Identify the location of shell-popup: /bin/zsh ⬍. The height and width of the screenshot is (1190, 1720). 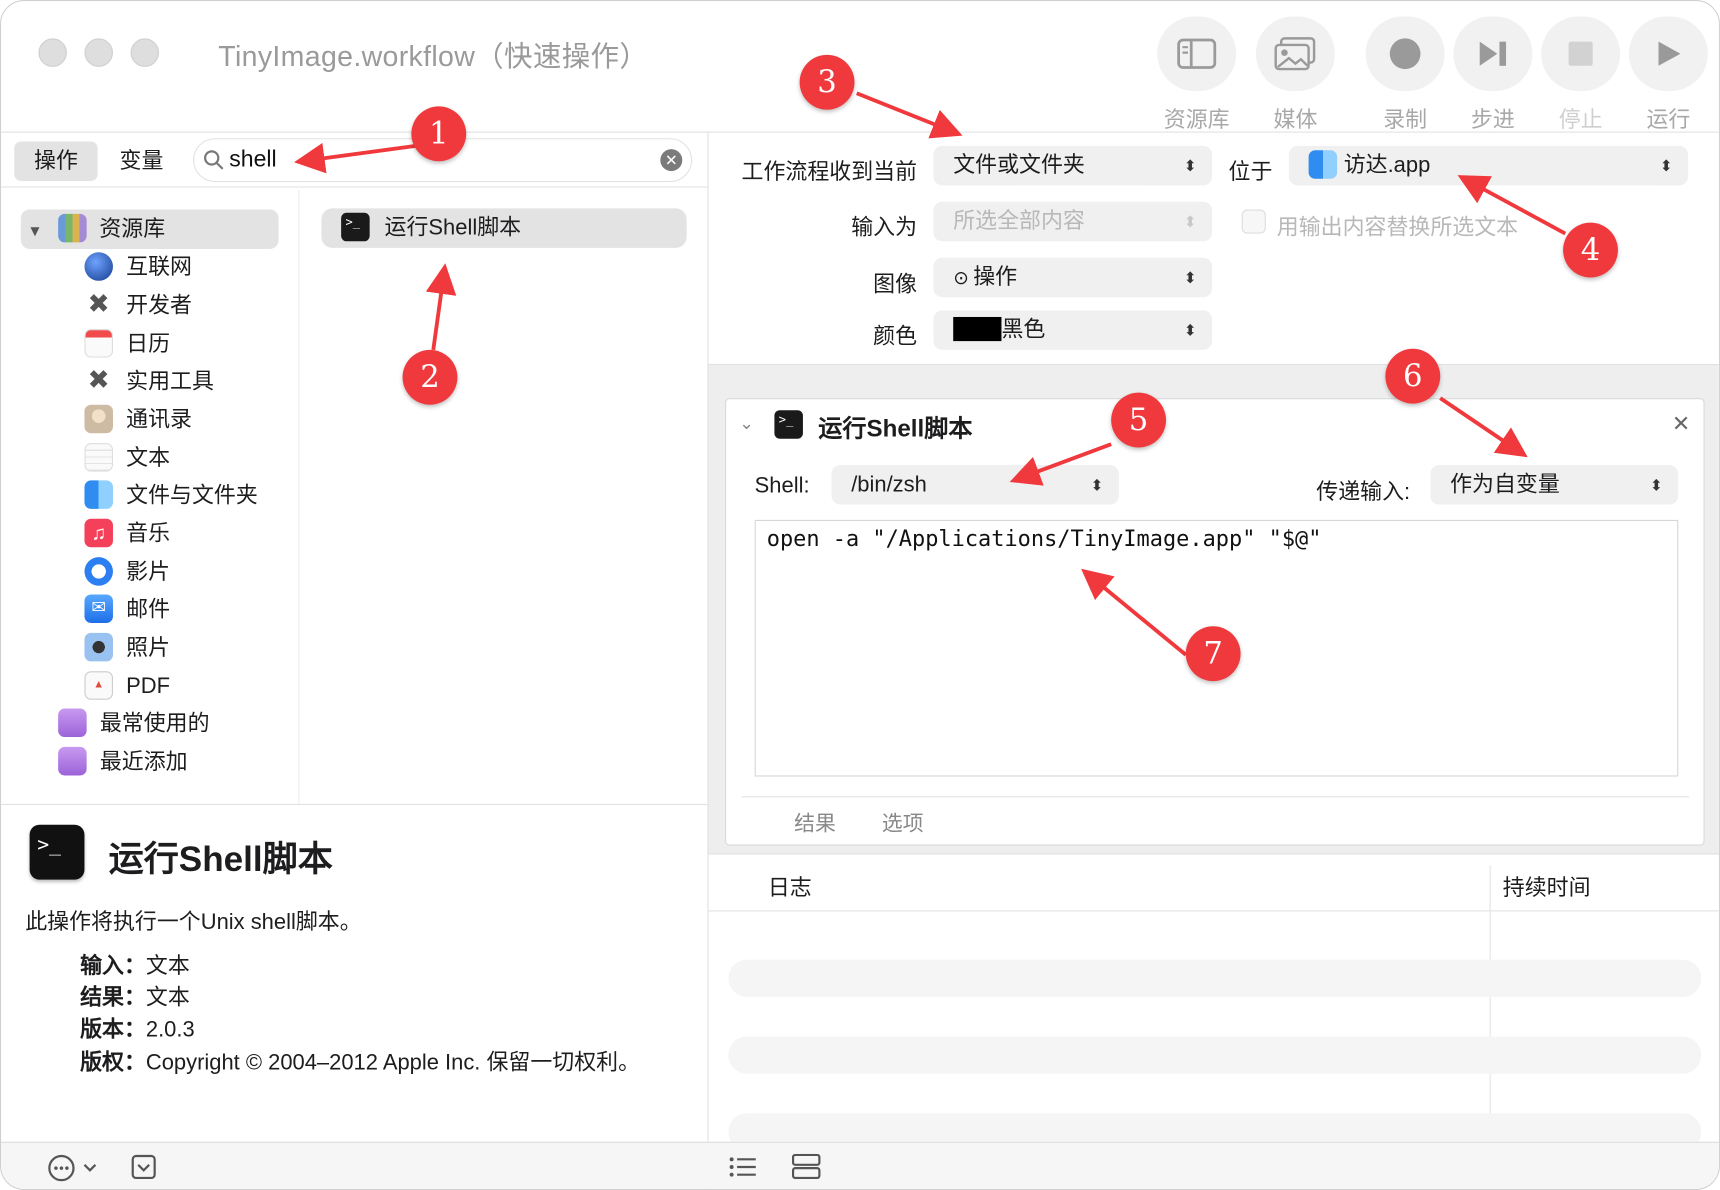
(975, 485).